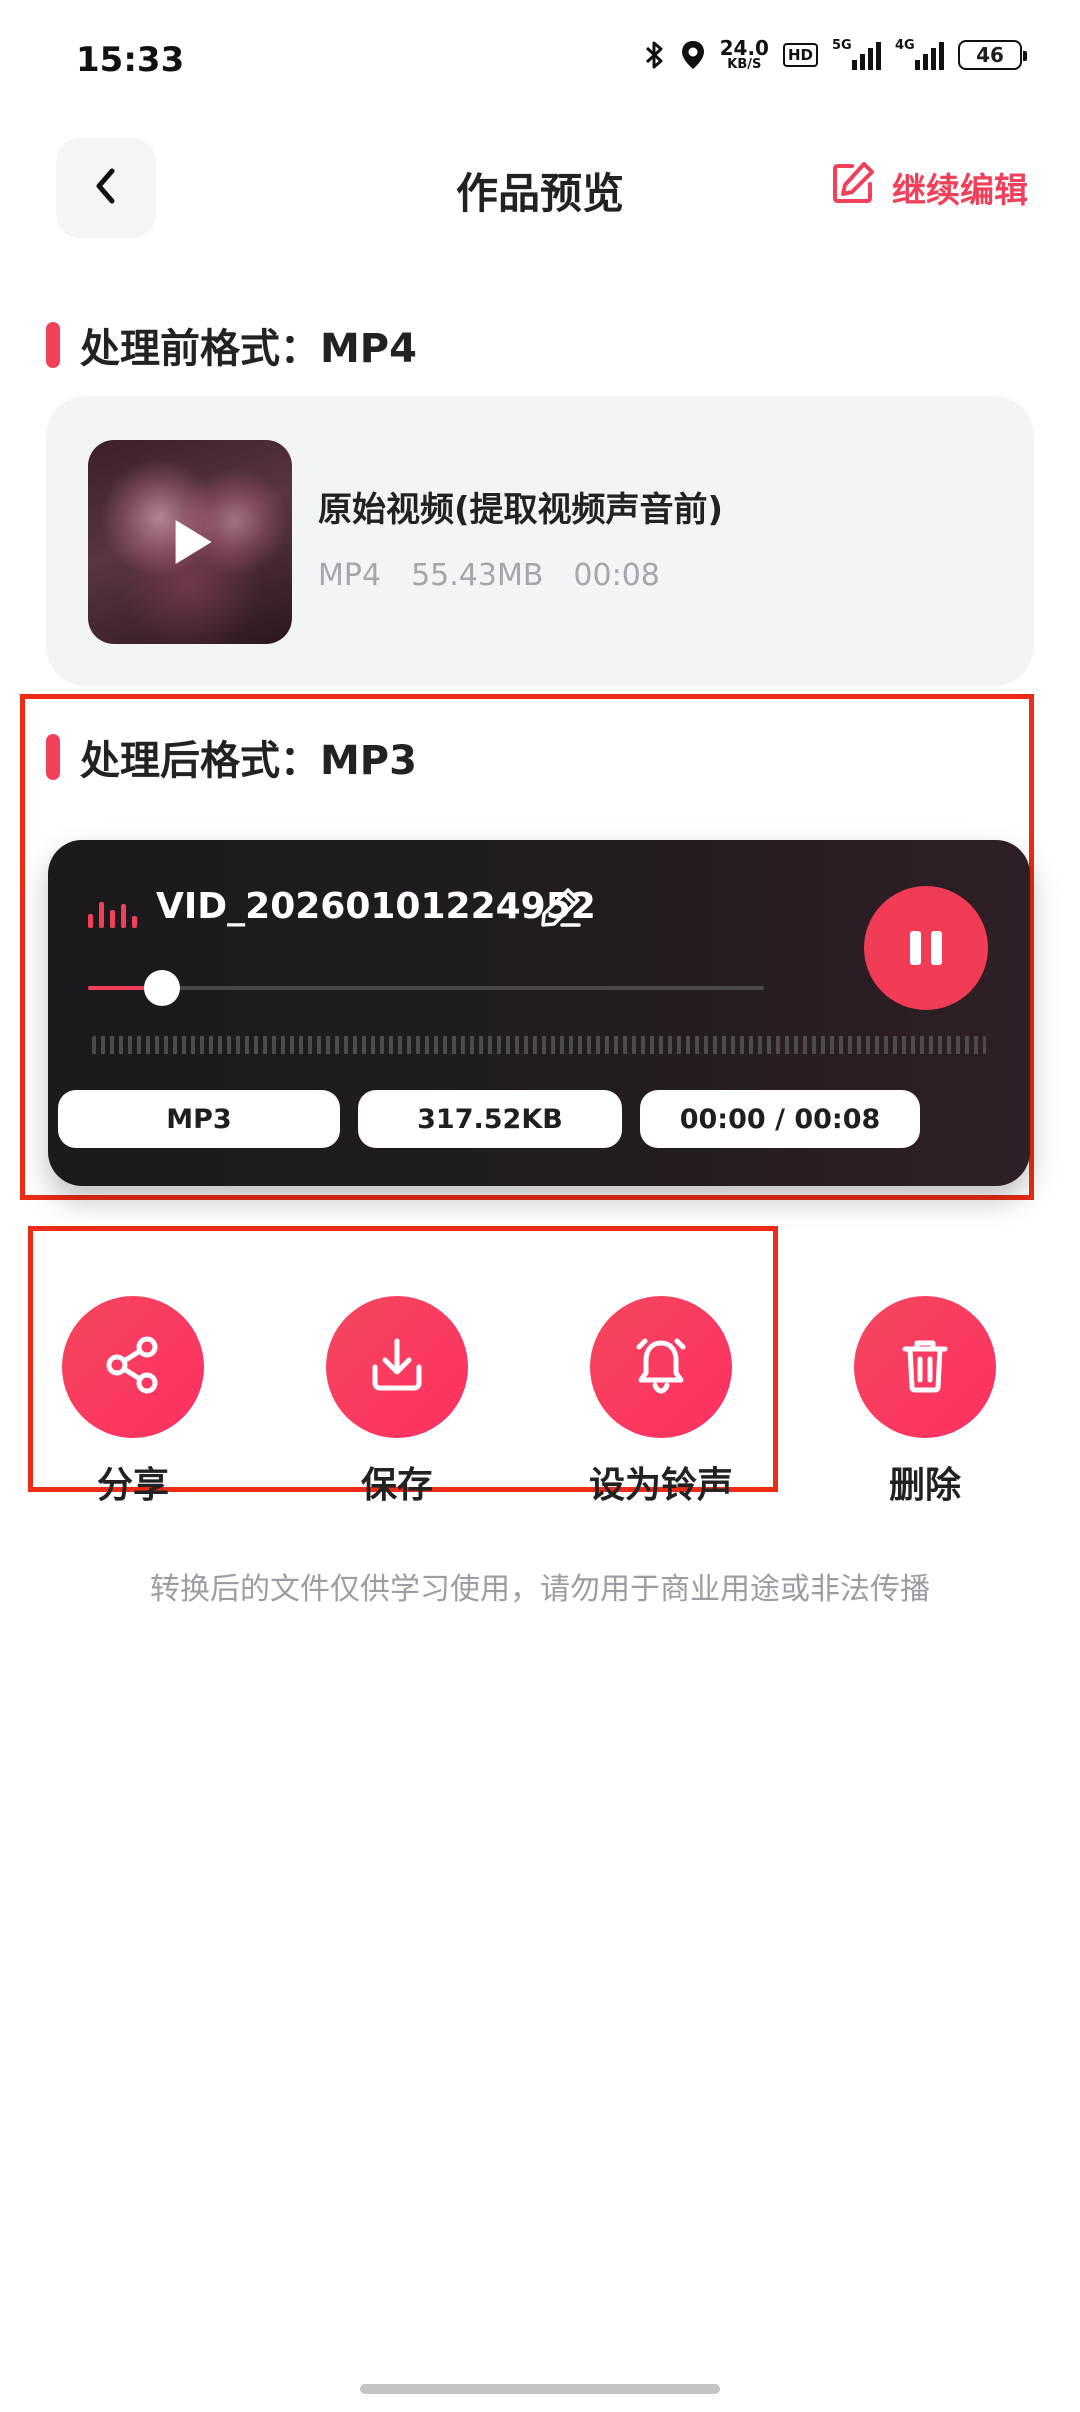  I want to click on equalizer-icon, so click(112, 913).